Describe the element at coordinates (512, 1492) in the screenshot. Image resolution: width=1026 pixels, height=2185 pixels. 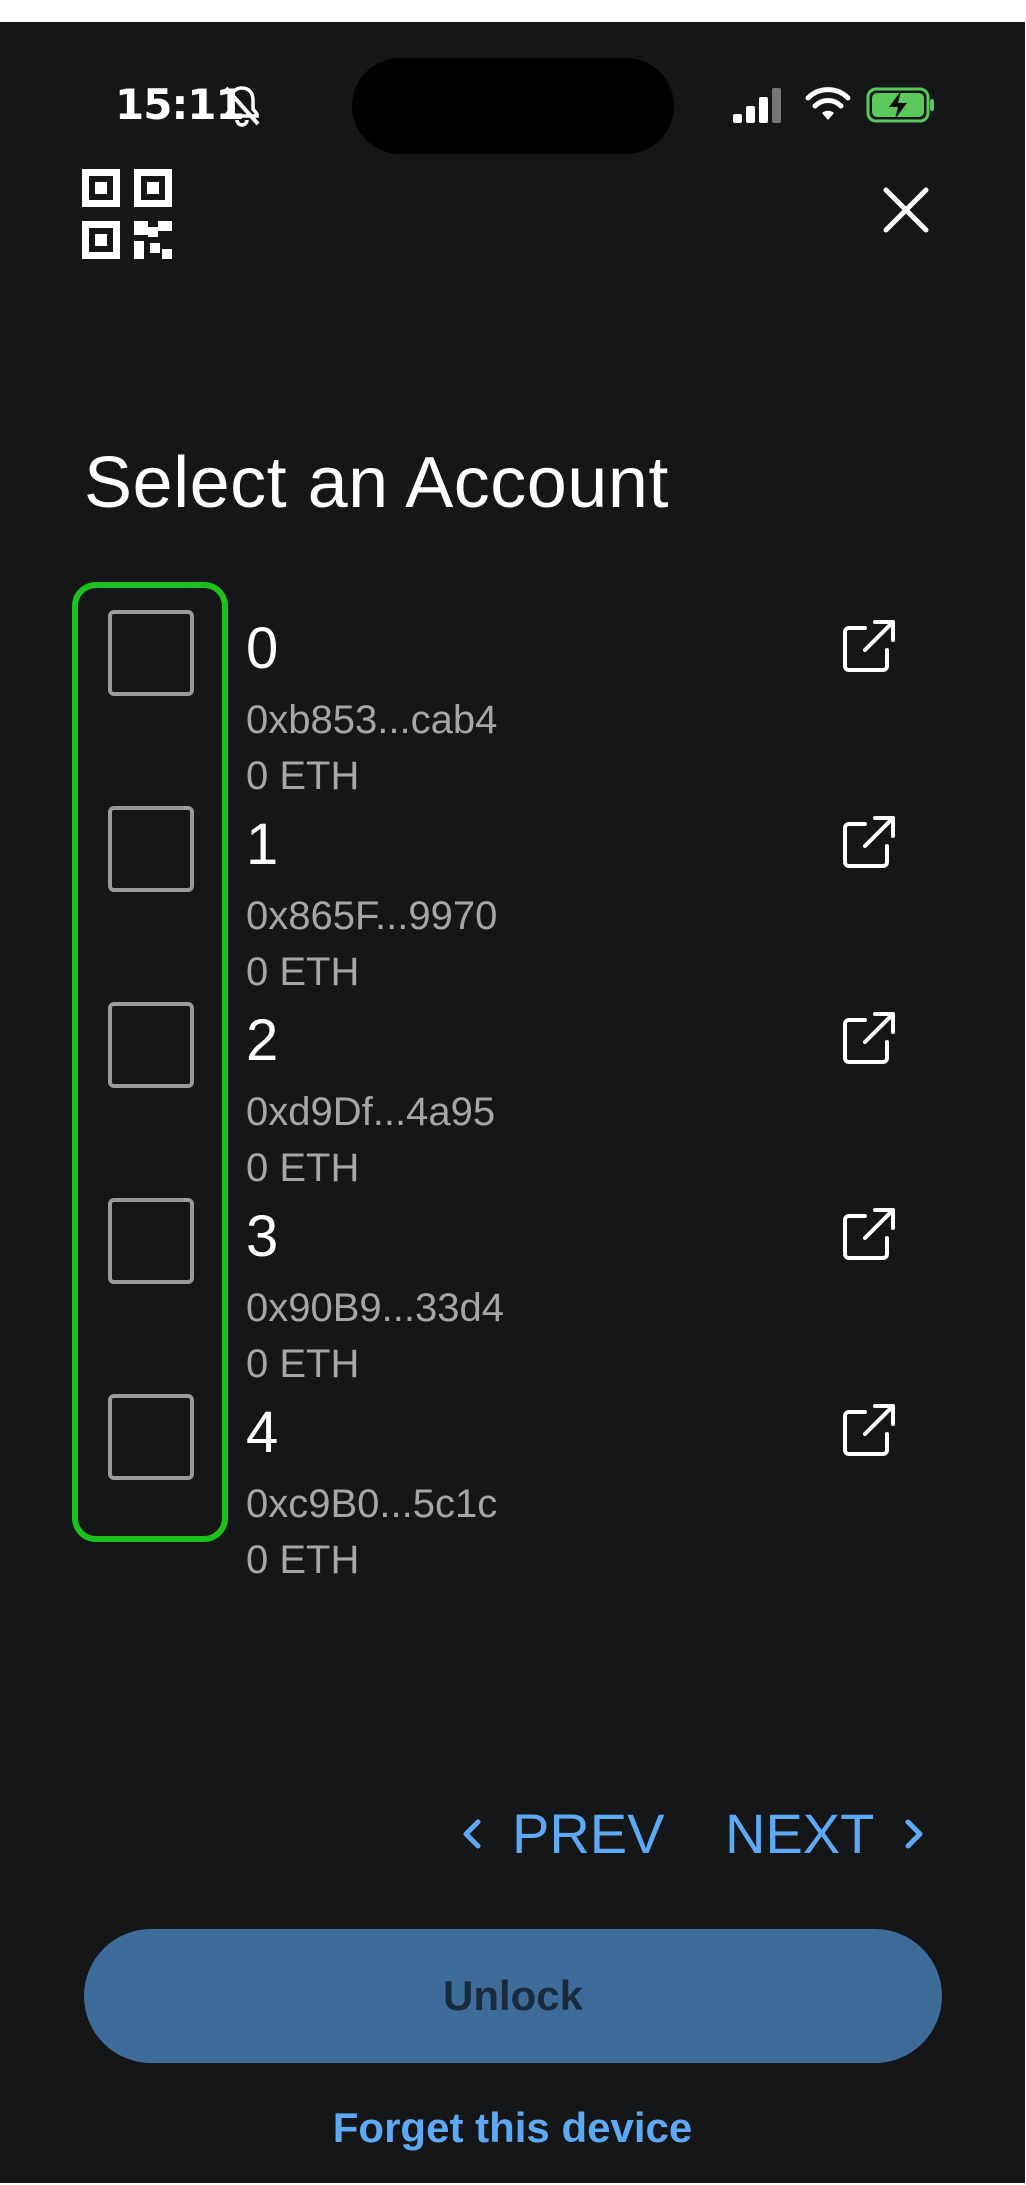
I see `account-row: 4 0xc9B0...5c1c 0 ETH` at that location.